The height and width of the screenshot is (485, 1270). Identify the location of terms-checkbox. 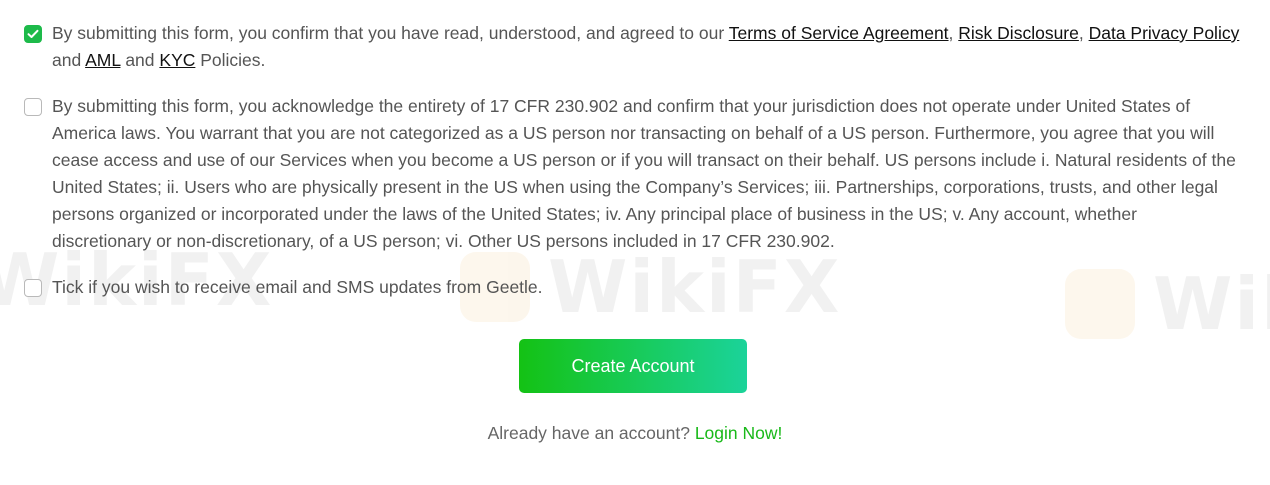
(33, 34).